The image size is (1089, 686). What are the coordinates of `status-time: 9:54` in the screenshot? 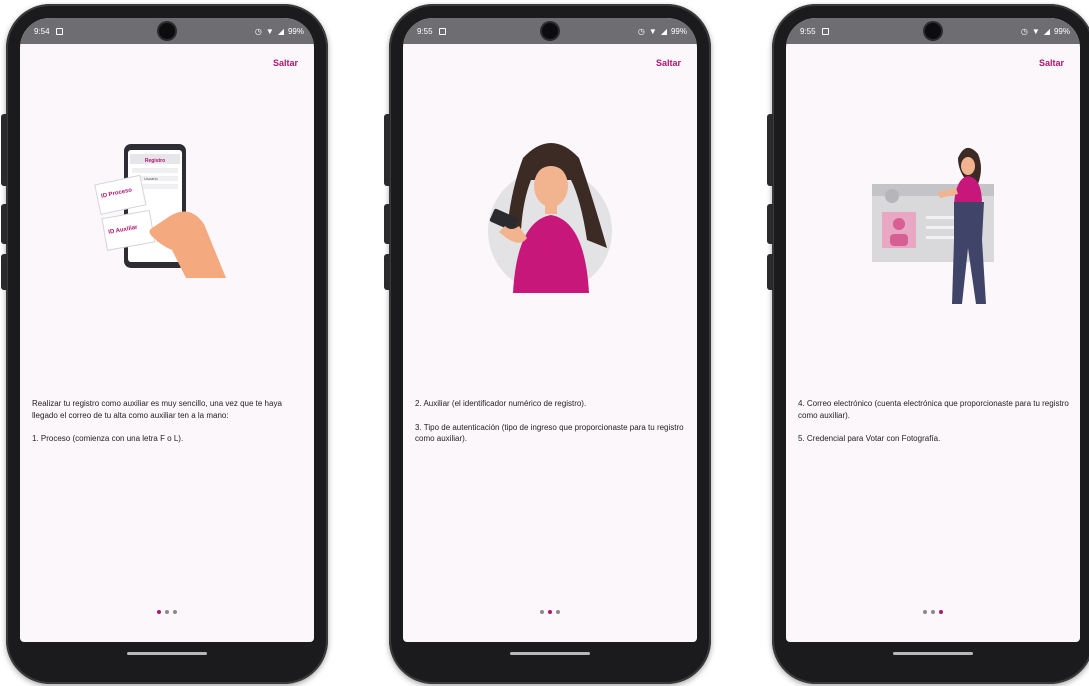 It's located at (42, 31).